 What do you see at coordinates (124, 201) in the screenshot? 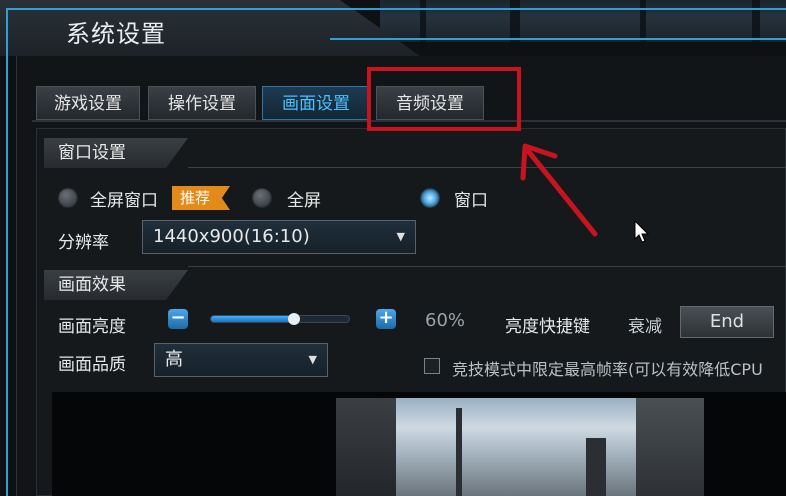
I see `label-fullscreen-window: 全屏窗口` at bounding box center [124, 201].